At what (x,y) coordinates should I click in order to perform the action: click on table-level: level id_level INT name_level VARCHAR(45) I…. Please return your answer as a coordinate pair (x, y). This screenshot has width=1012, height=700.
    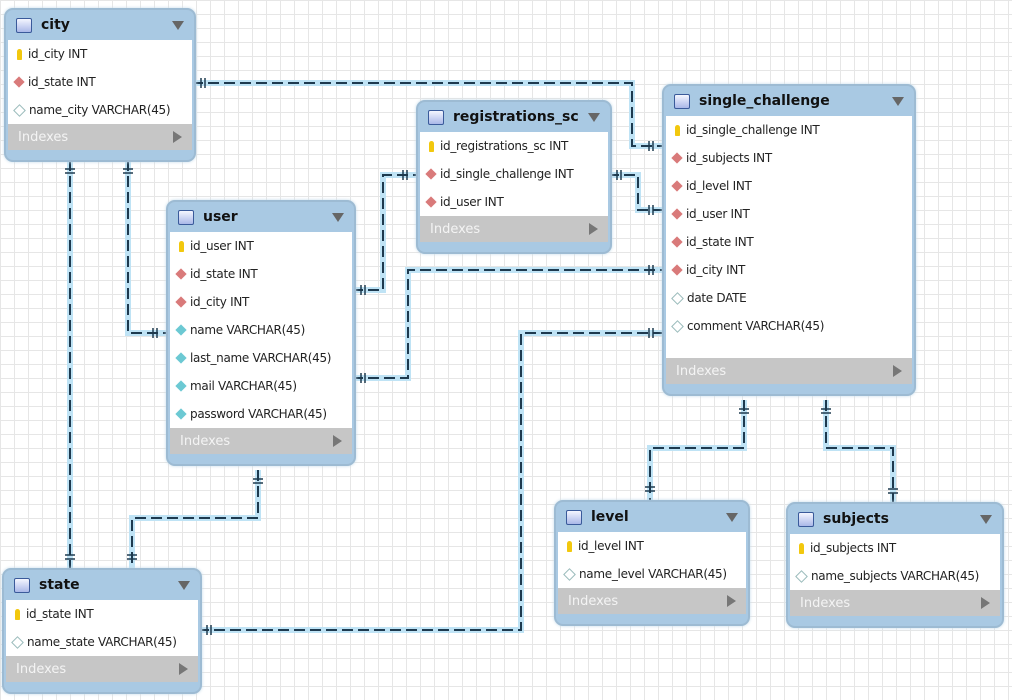
    Looking at the image, I should click on (652, 563).